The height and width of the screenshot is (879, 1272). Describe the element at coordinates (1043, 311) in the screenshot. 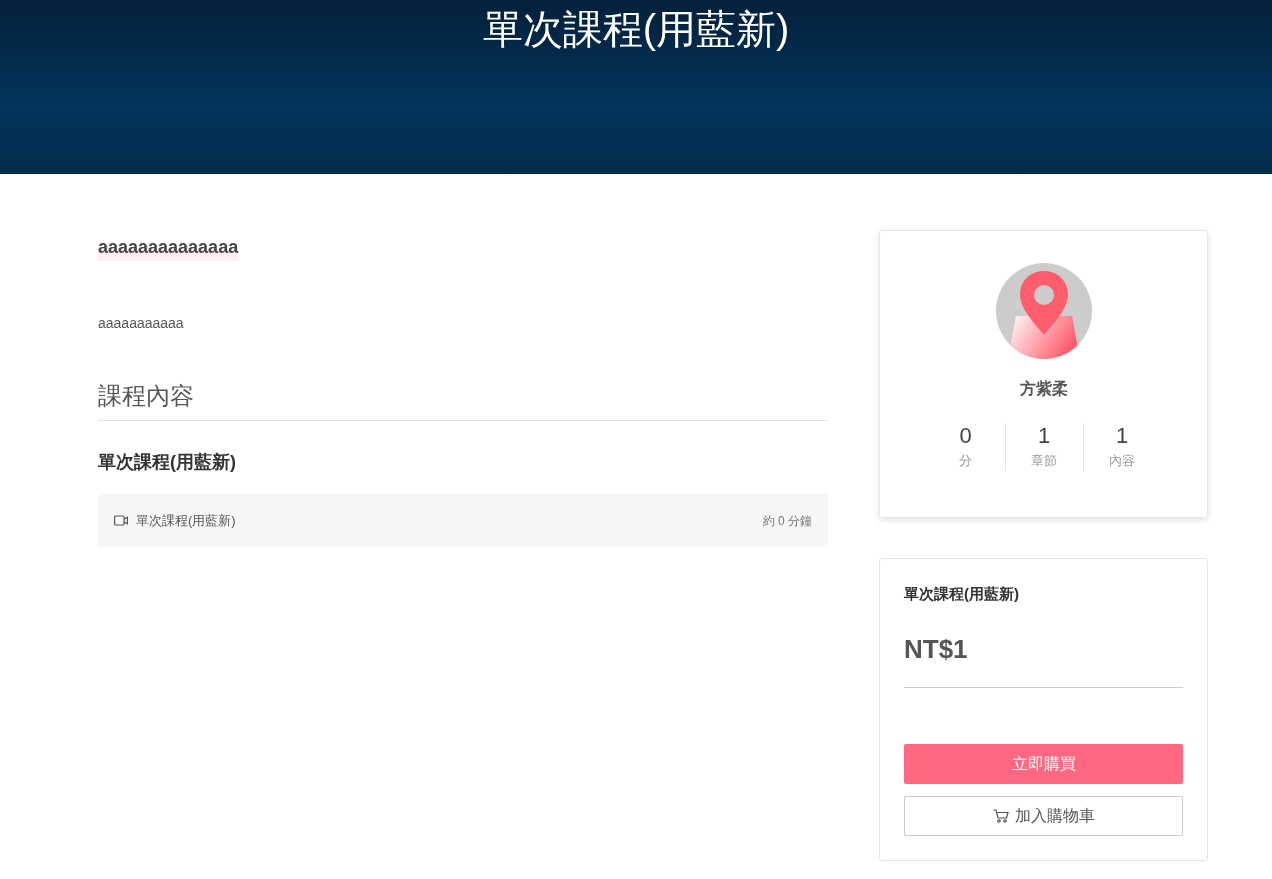

I see `avatar-map-pin-icon` at that location.